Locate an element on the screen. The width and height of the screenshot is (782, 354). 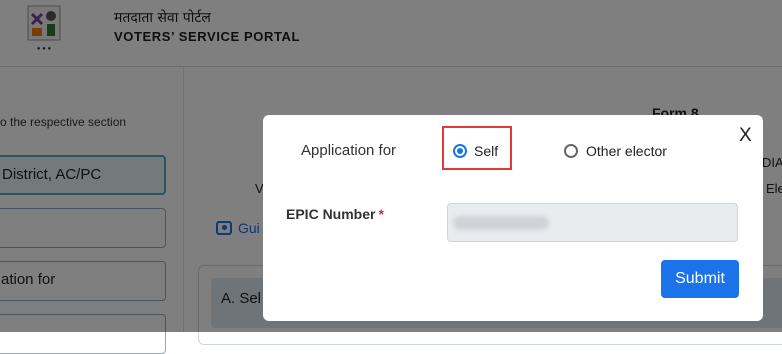
epic-number-label: EPIC Number * is located at coordinates (335, 214).